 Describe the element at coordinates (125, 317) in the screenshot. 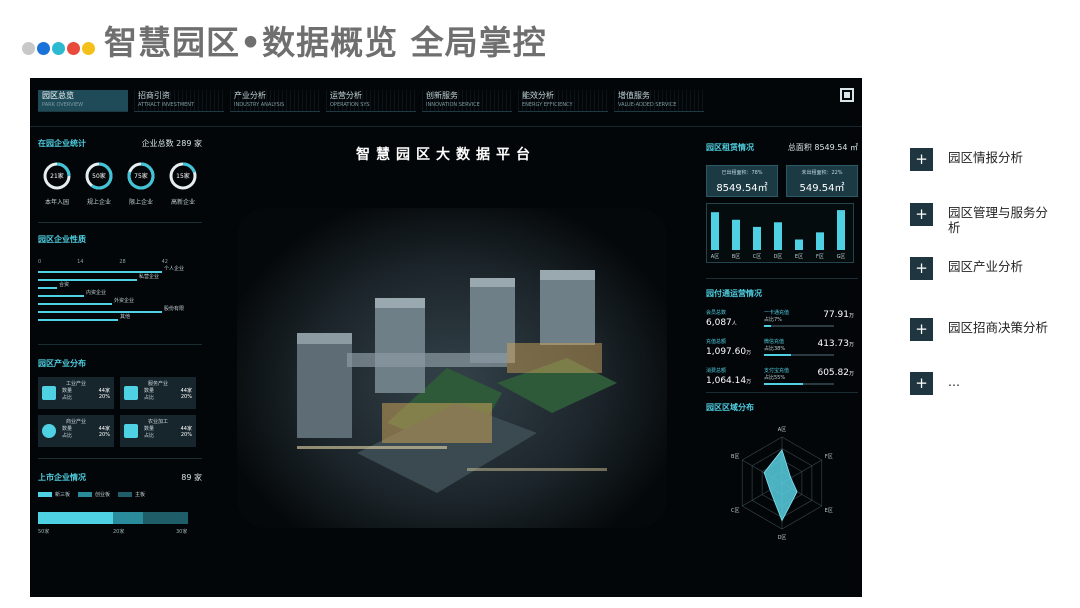

I see `nature-bar-label: 其他` at that location.